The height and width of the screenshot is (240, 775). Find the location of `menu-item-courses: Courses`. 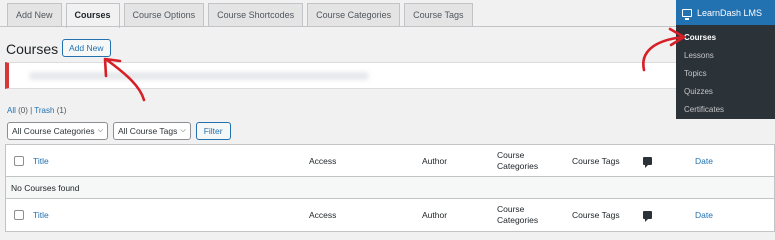

menu-item-courses: Courses is located at coordinates (725, 38).